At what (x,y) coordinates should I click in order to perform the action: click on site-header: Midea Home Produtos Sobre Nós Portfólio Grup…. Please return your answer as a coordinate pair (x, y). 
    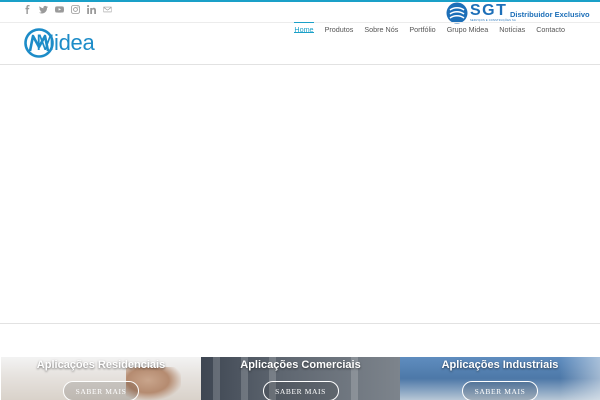
    Looking at the image, I should click on (300, 43).